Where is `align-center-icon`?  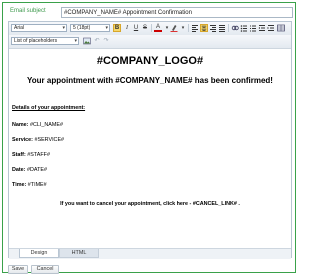 align-center-icon is located at coordinates (204, 28).